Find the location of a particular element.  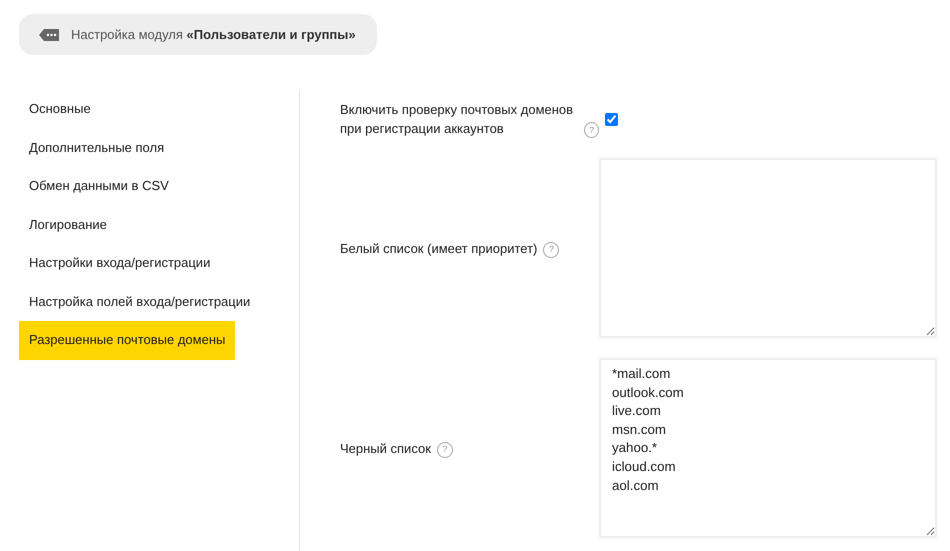

sidebar-item: Разрешенные почтовые домены is located at coordinates (127, 340).